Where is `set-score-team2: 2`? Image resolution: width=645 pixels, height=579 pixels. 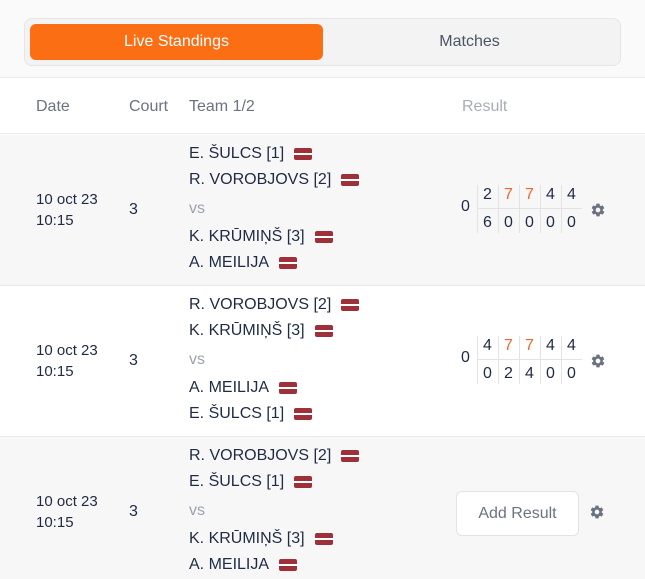
set-score-team2: 2 is located at coordinates (508, 373).